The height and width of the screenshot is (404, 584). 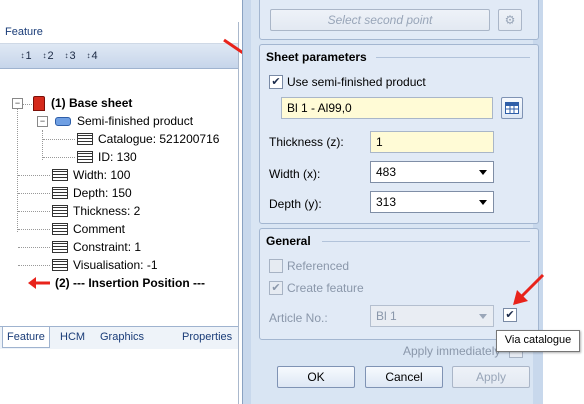 What do you see at coordinates (26, 56) in the screenshot?
I see `expand-level-1-button: ↕1` at bounding box center [26, 56].